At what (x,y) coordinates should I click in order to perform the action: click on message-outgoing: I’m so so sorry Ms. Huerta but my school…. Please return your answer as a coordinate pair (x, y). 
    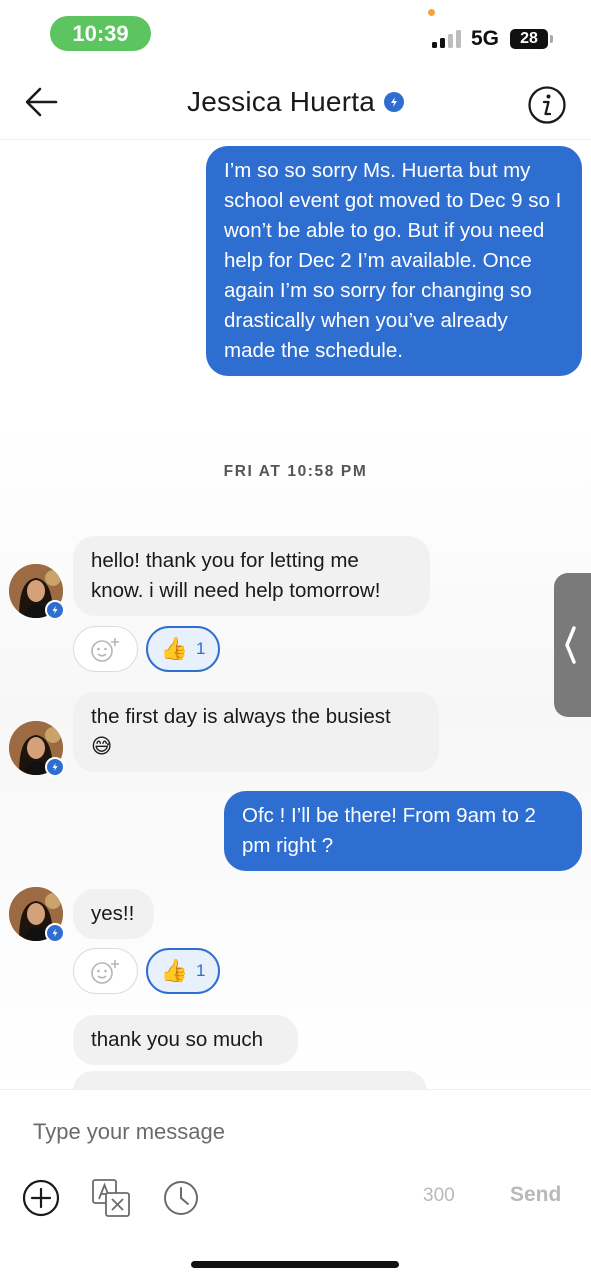
    Looking at the image, I should click on (394, 261).